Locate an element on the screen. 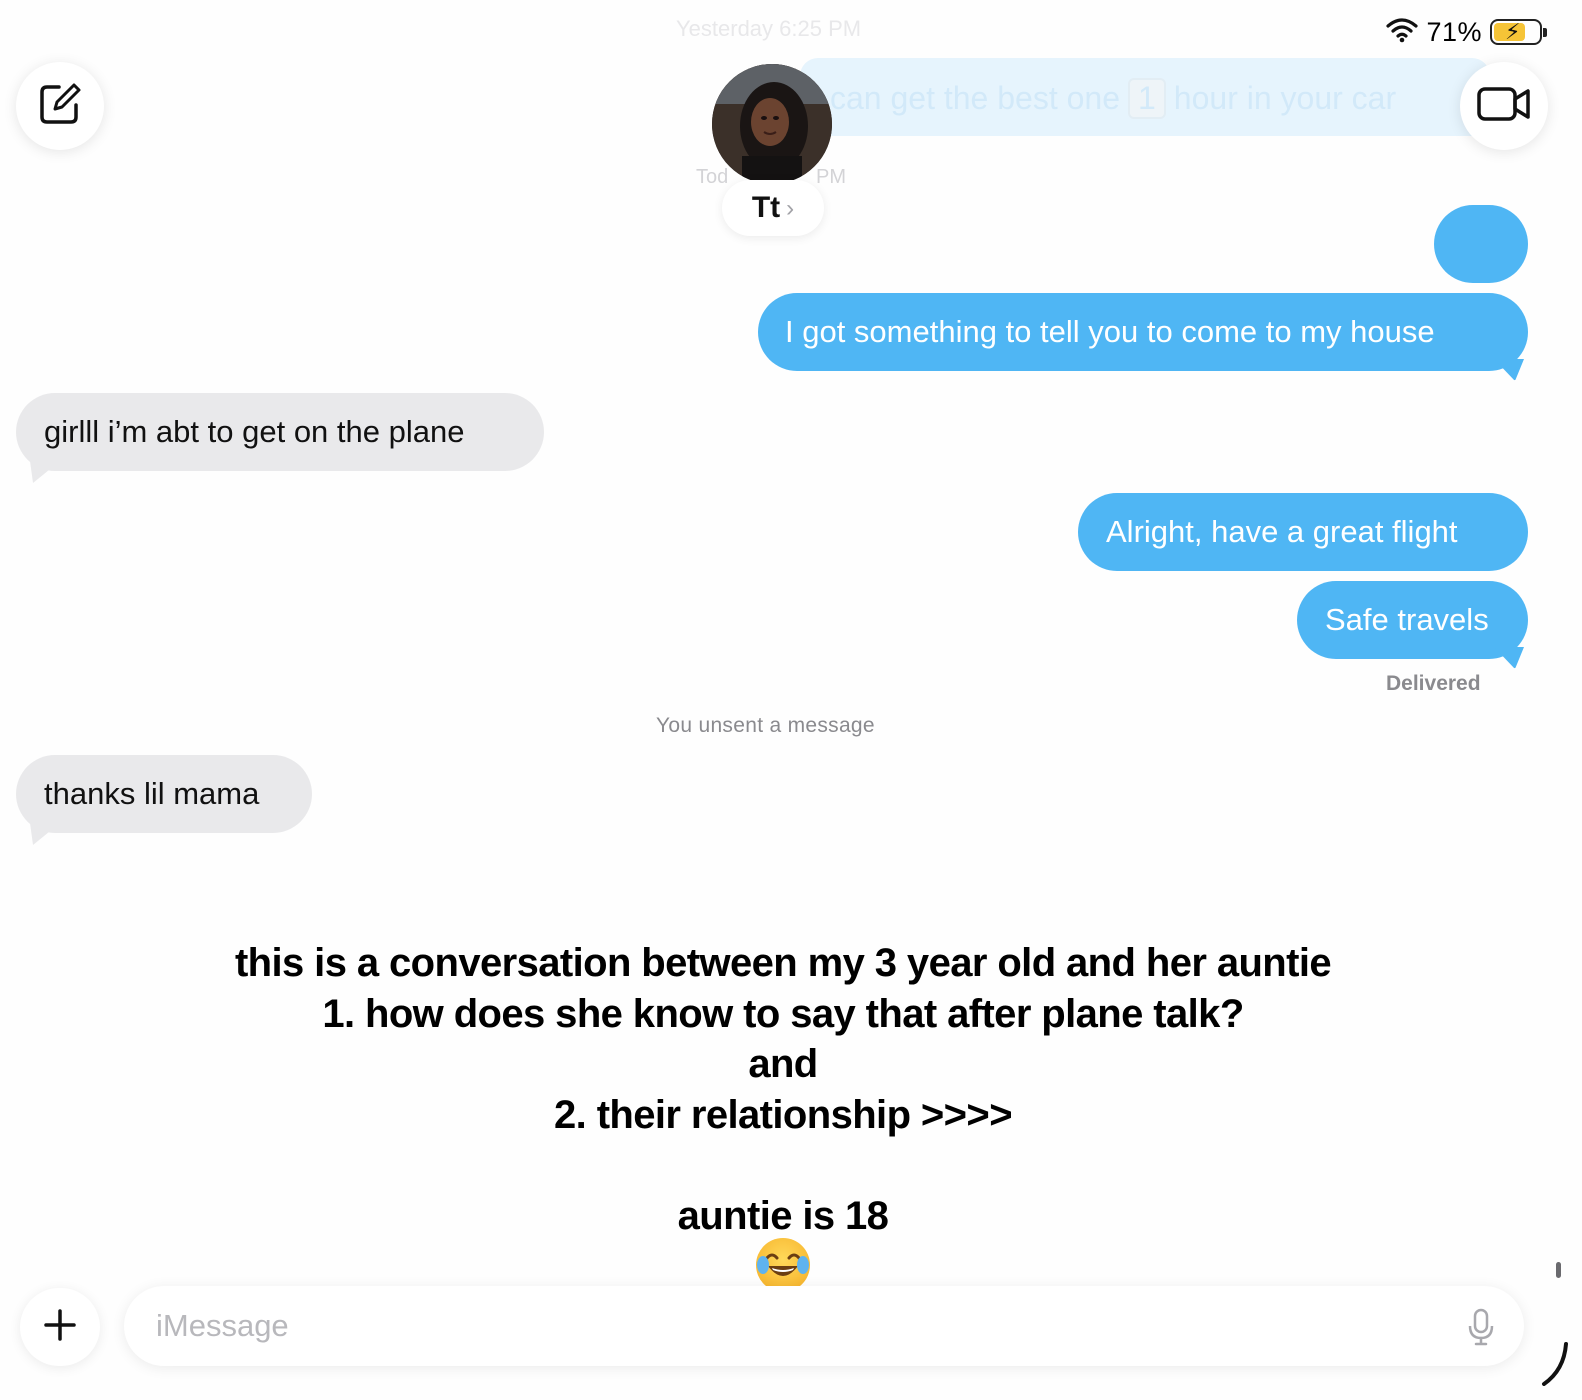 This screenshot has width=1582, height=1400. faded-timestamp-left: Tod is located at coordinates (712, 177).